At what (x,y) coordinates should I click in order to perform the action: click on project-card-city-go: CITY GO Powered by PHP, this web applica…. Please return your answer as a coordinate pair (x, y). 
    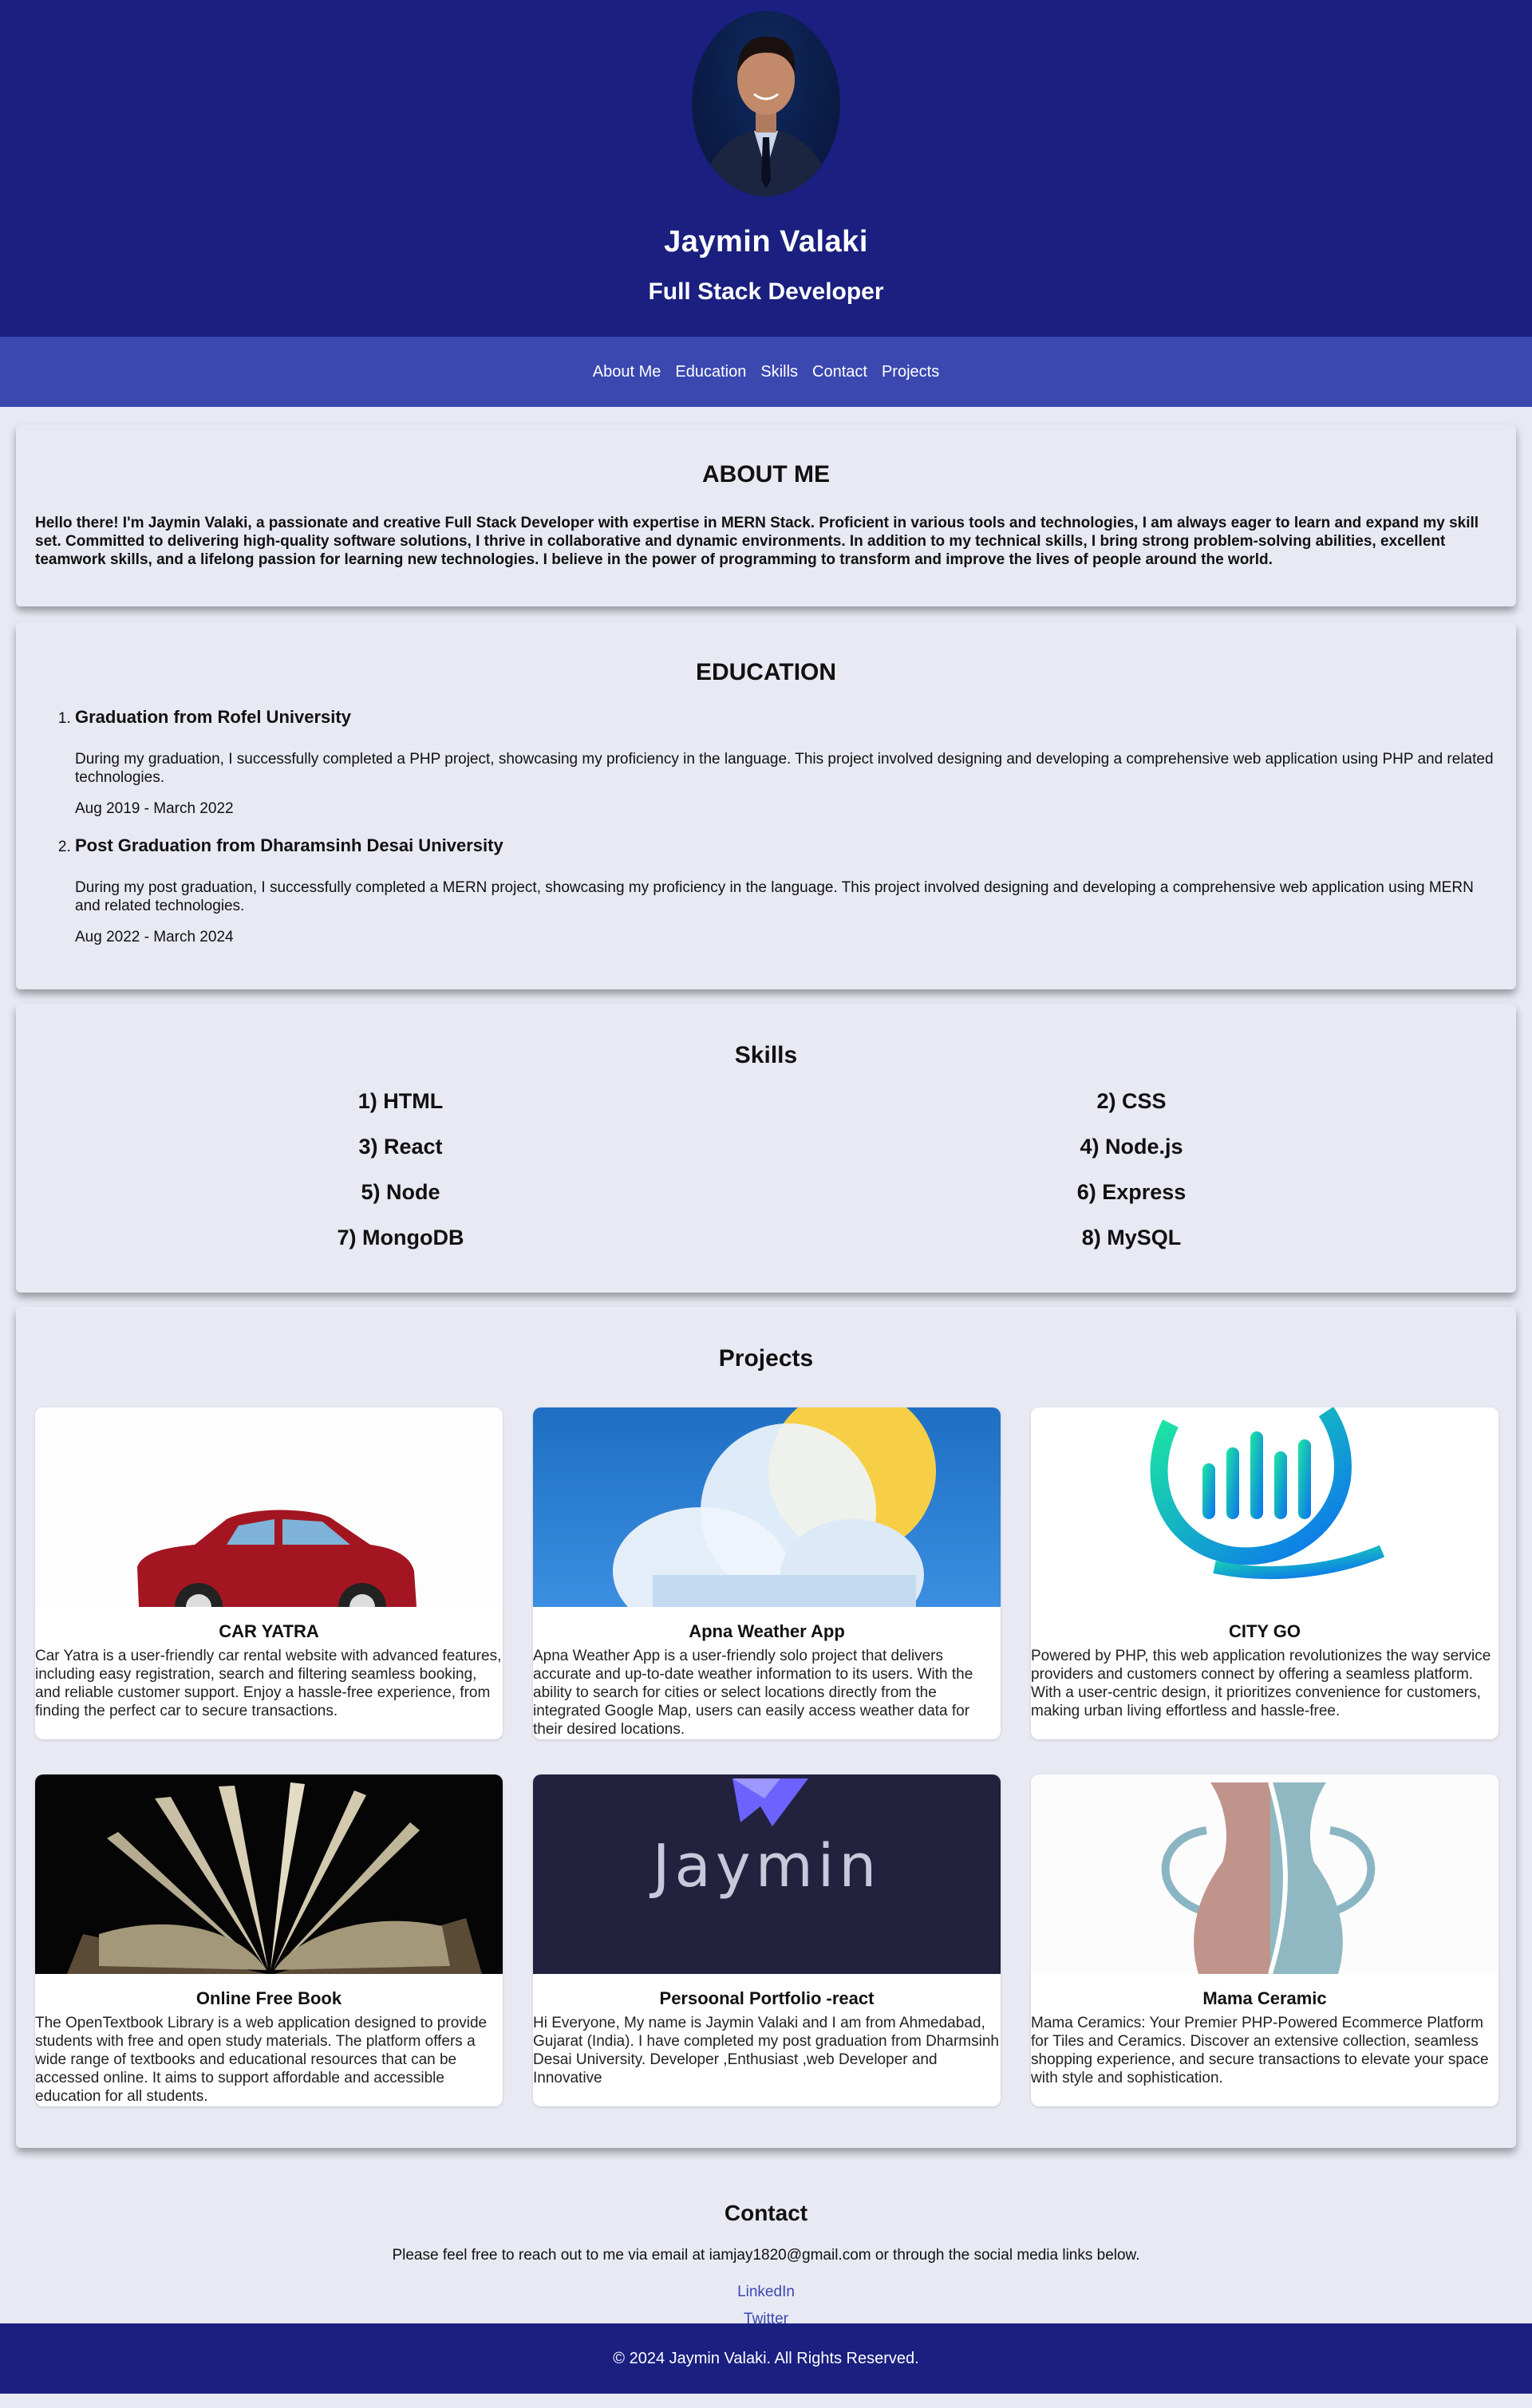
    Looking at the image, I should click on (1265, 1573).